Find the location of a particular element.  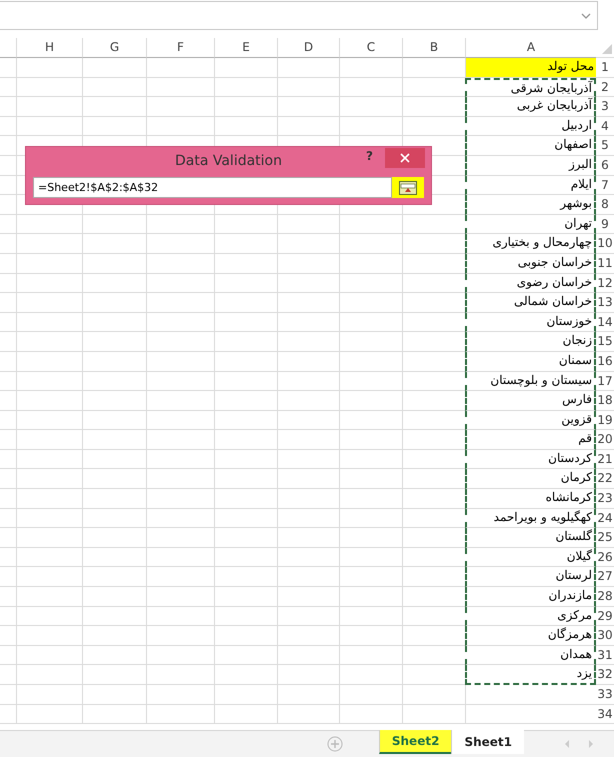

cell-text: البرز is located at coordinates (580, 164).